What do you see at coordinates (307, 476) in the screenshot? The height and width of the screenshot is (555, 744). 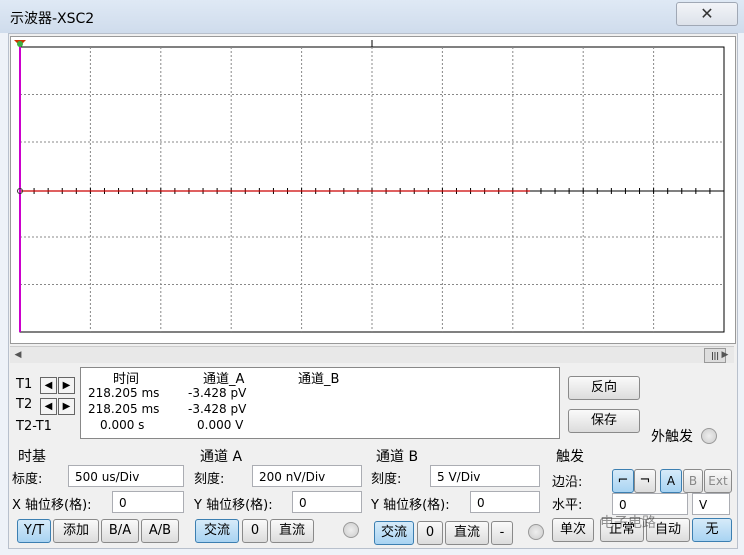 I see `channel-a-scale-field: 200 nV/Div` at bounding box center [307, 476].